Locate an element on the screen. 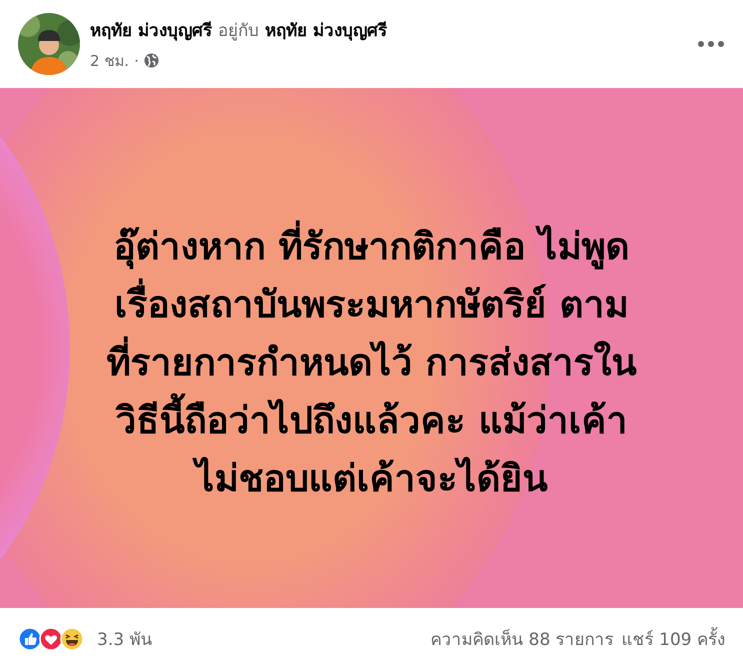 The image size is (743, 669). tagged-name: หฤทัย ม่วงบุญศรี is located at coordinates (325, 29).